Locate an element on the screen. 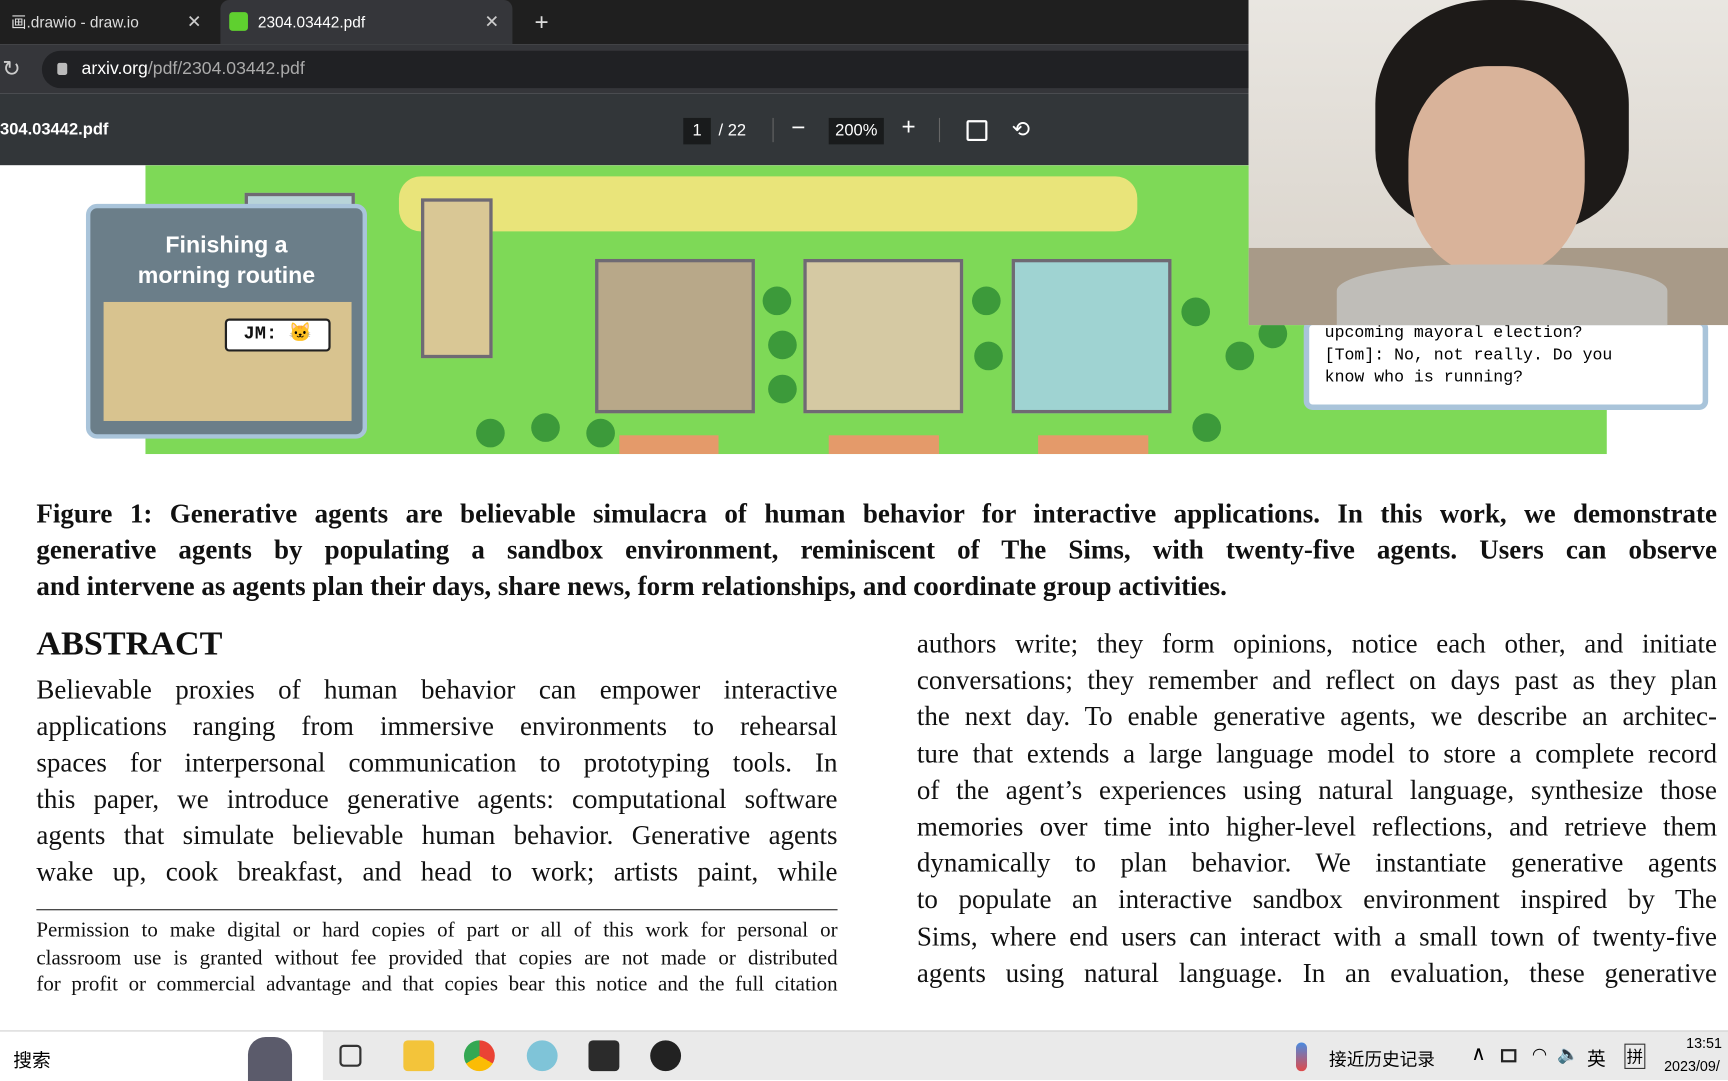  dialogue-line: [Tom]: No, not really. Do you is located at coordinates (1468, 355).